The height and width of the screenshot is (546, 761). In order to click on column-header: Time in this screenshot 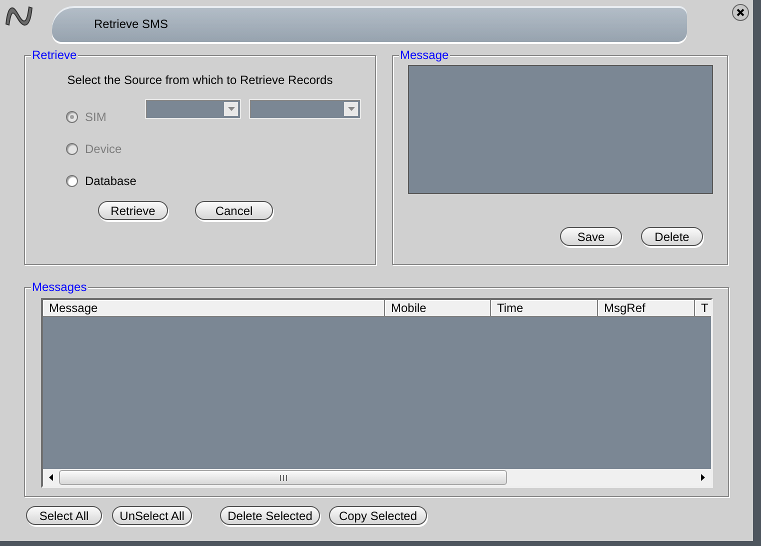, I will do `click(544, 308)`.